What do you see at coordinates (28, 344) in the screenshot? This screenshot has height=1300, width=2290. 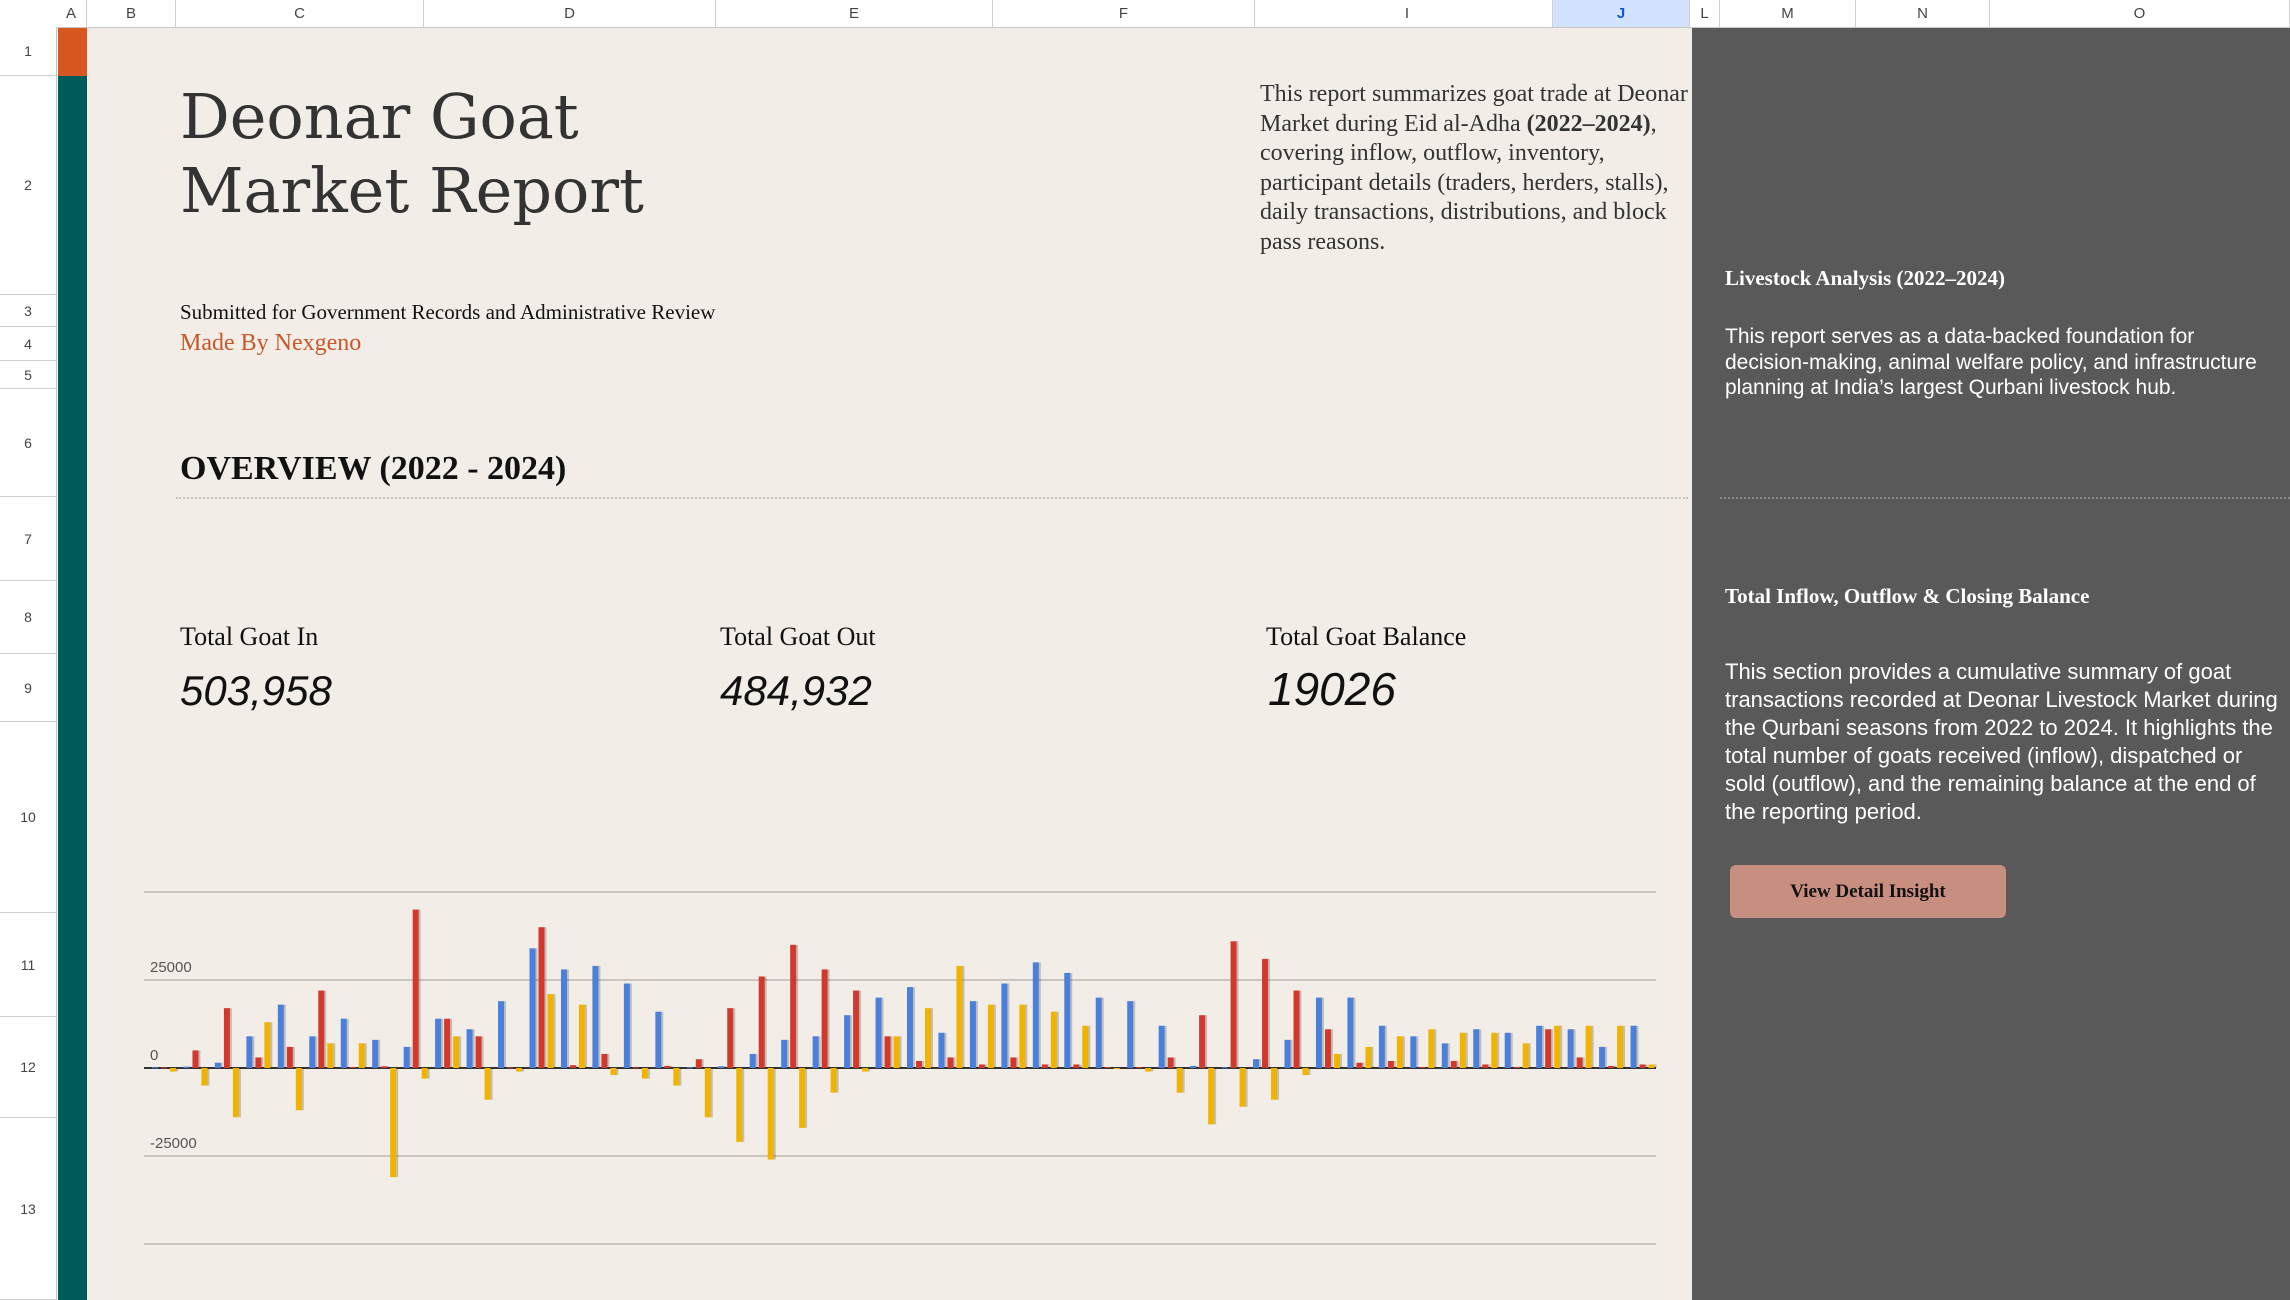 I see `row-header-4: 4` at bounding box center [28, 344].